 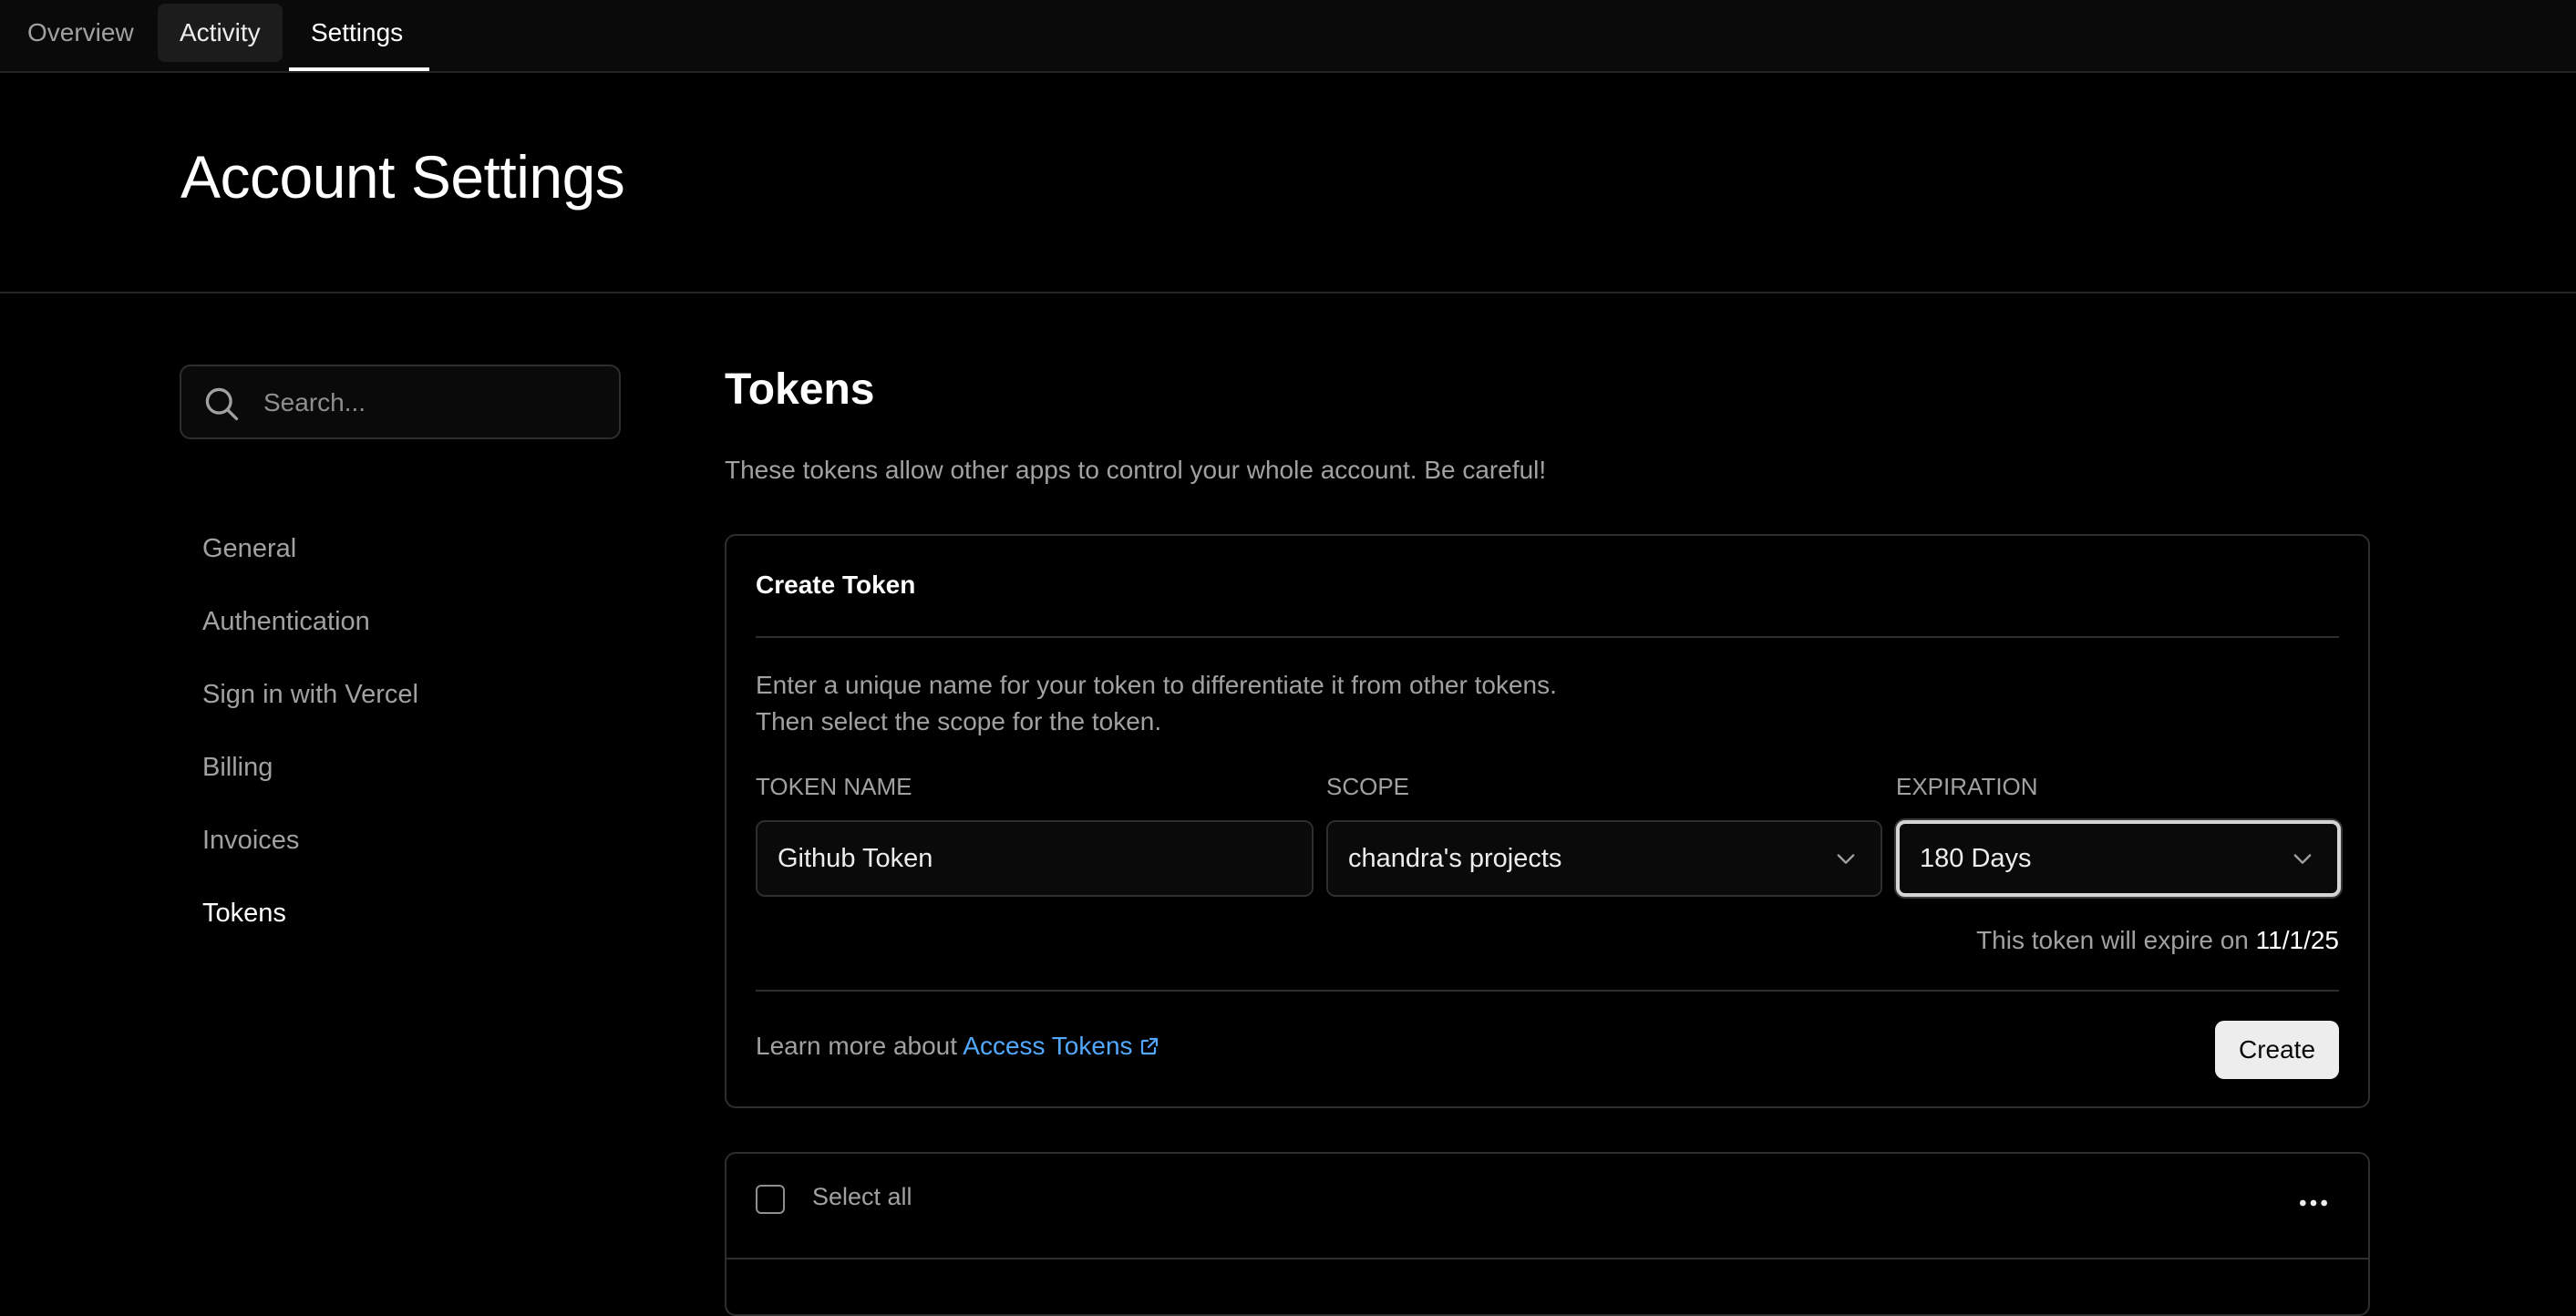 I want to click on scope-select: chandra's projects, so click(x=1604, y=858).